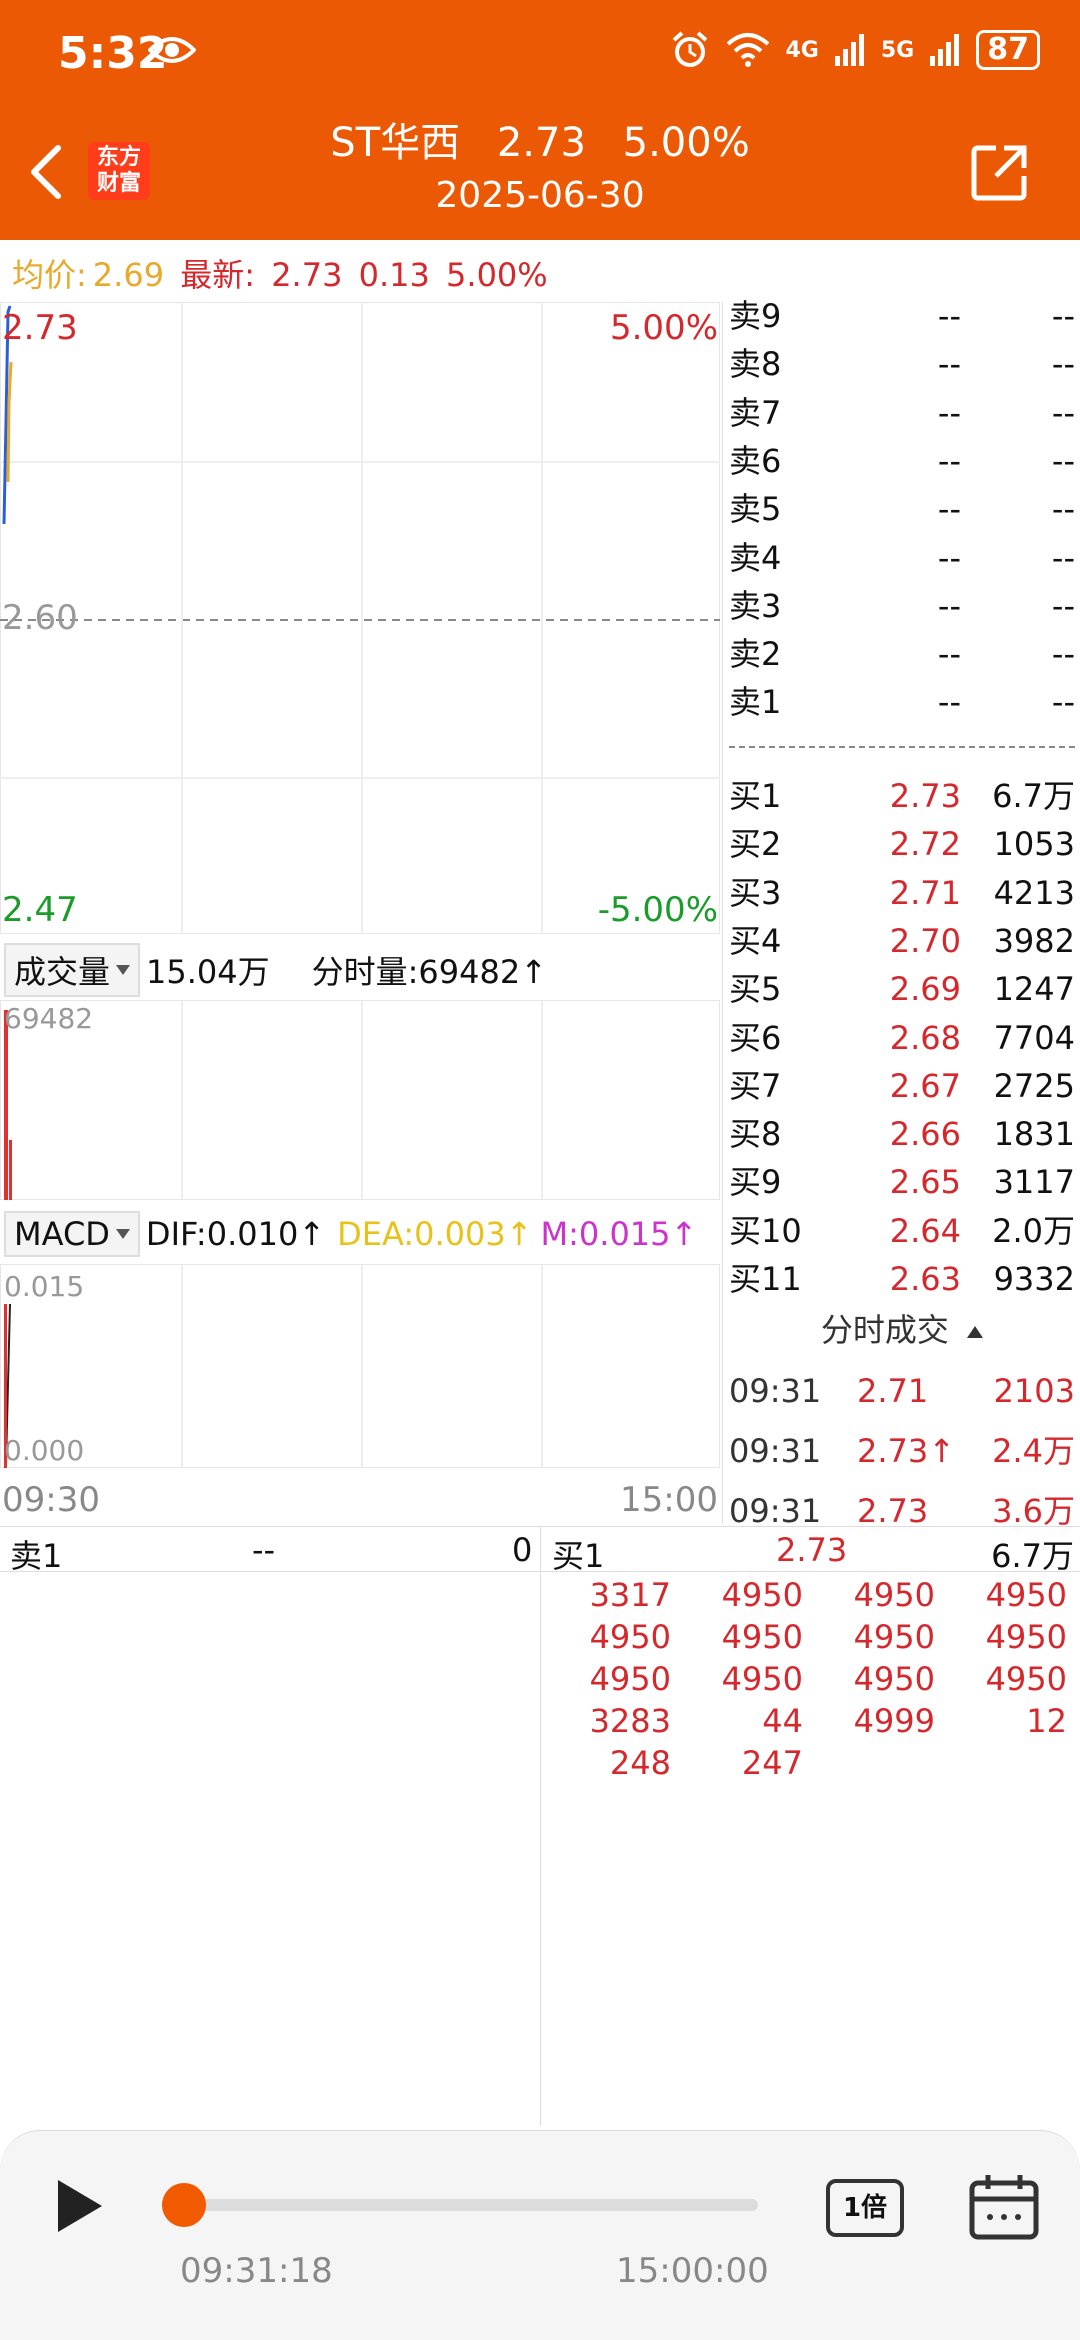 This screenshot has width=1080, height=2340. Describe the element at coordinates (901, 509) in the screenshot. I see `sell-order-row: 卖5 -- --` at that location.